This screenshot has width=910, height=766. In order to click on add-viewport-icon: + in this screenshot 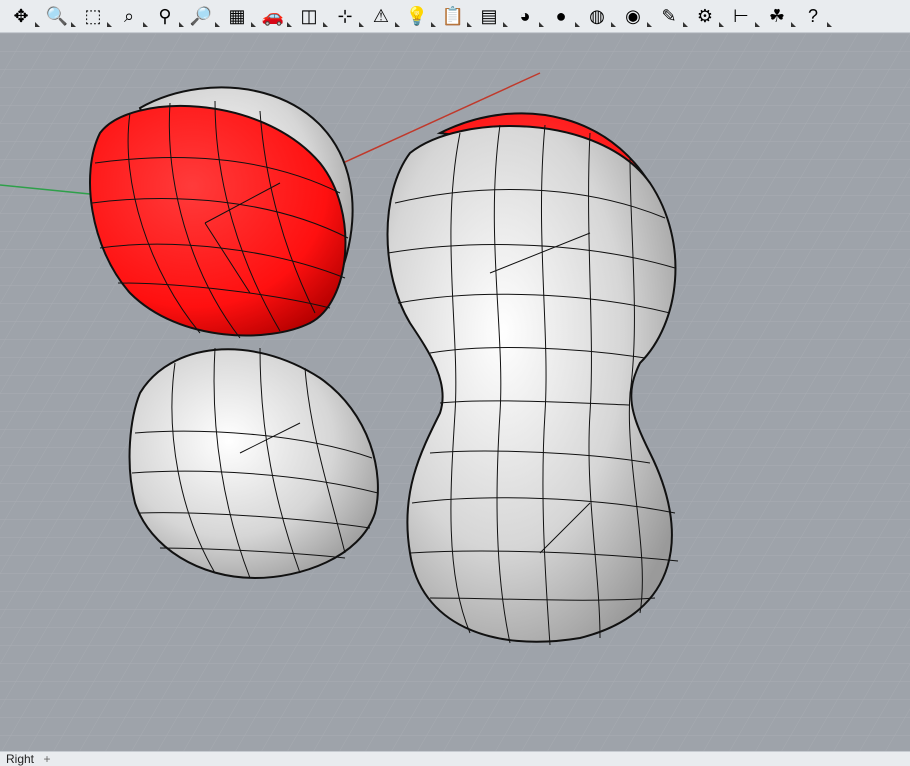, I will do `click(47, 759)`.